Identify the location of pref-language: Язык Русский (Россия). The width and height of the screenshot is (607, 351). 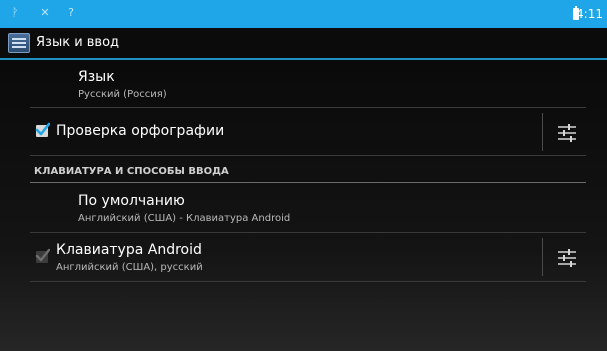
(308, 84).